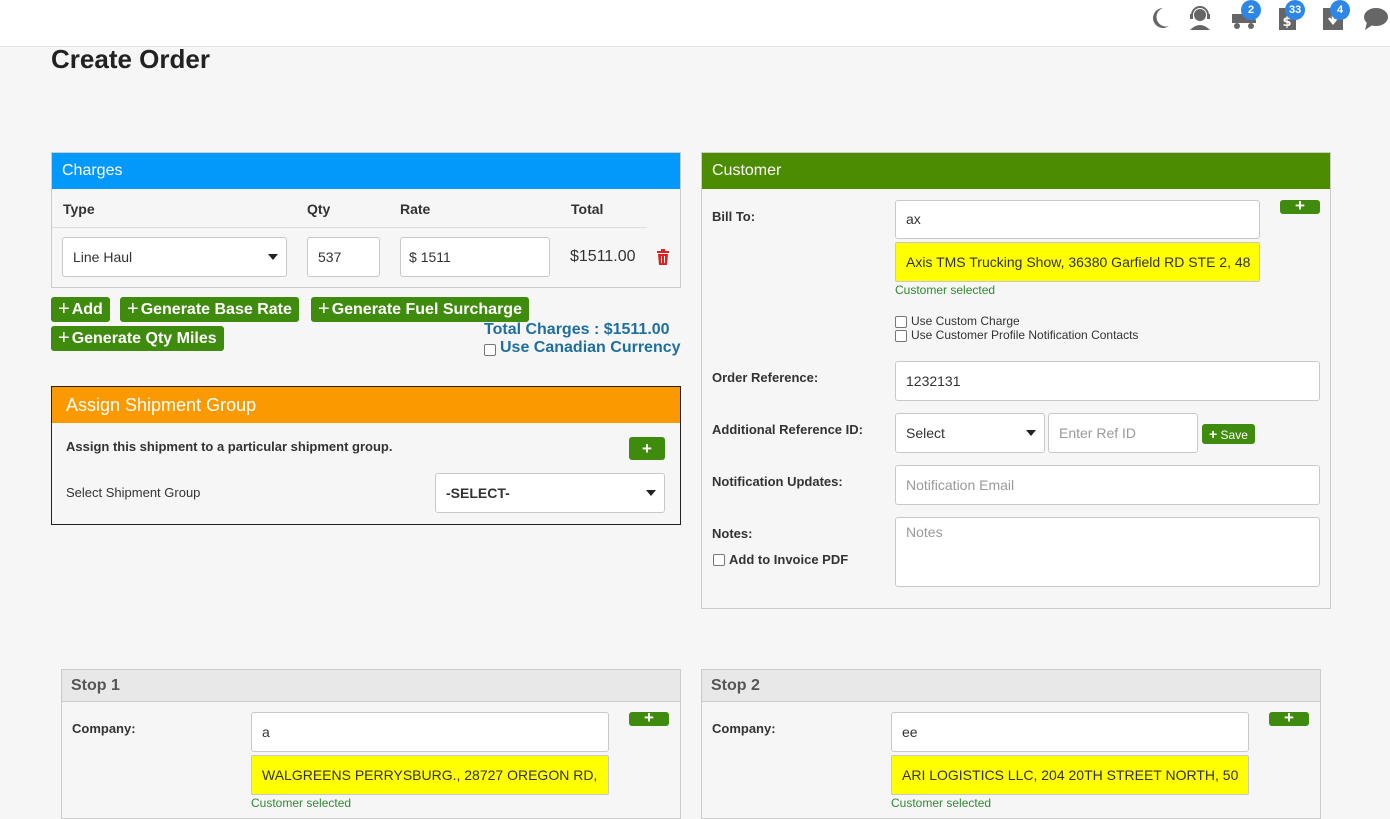 This screenshot has height=819, width=1390. Describe the element at coordinates (435, 257) in the screenshot. I see `rate-value: 1511` at that location.